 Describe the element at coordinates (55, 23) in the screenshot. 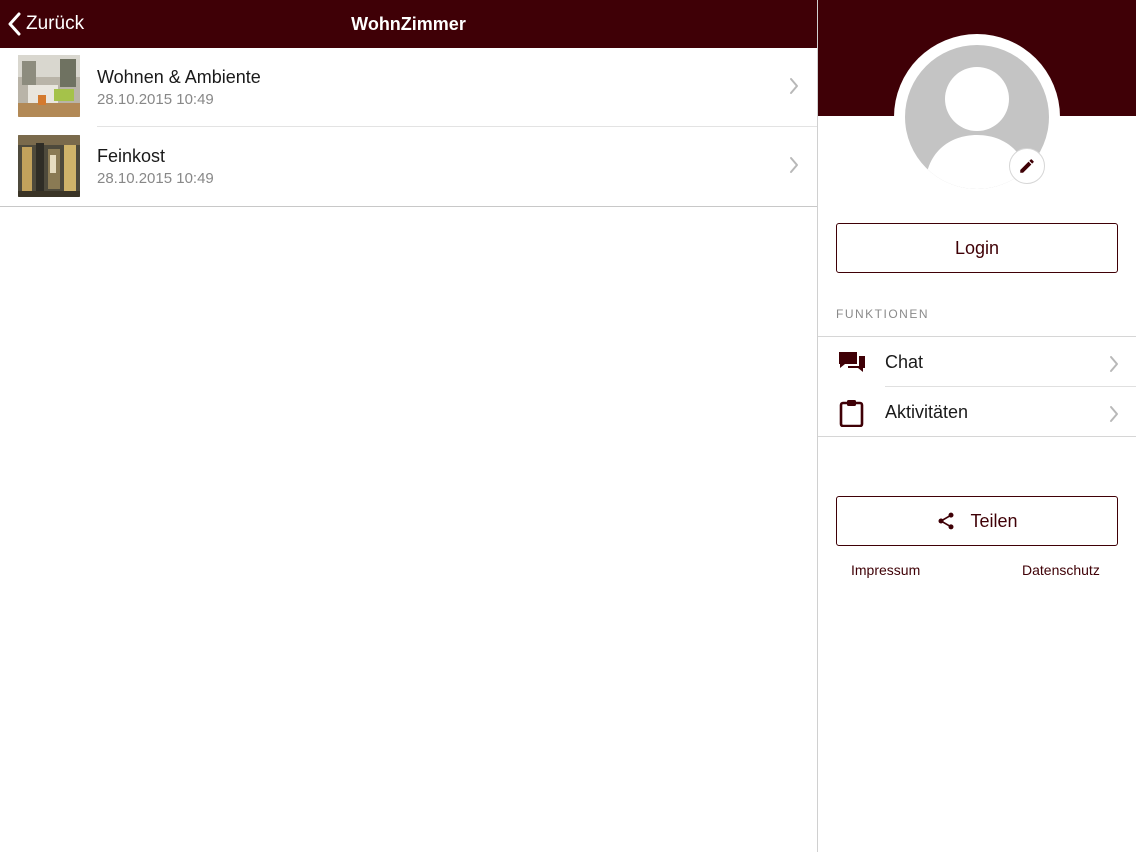

I see `back-button-label: Zurück` at that location.